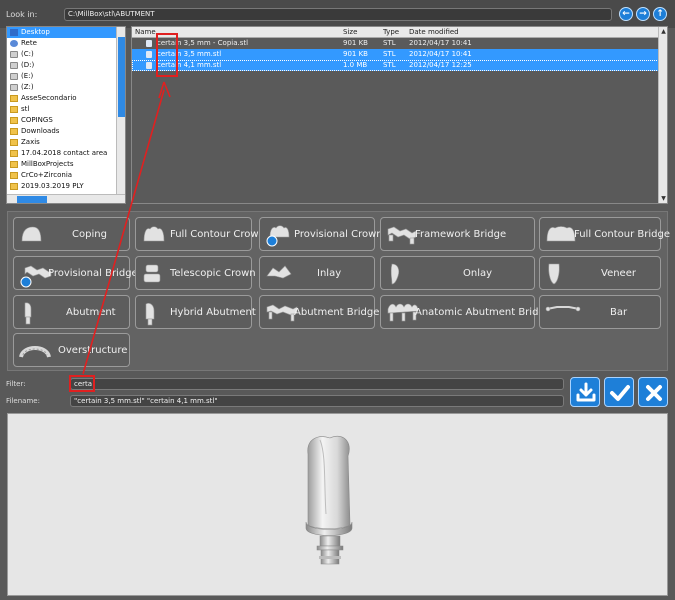  What do you see at coordinates (389, 54) in the screenshot?
I see `file-type: STL` at bounding box center [389, 54].